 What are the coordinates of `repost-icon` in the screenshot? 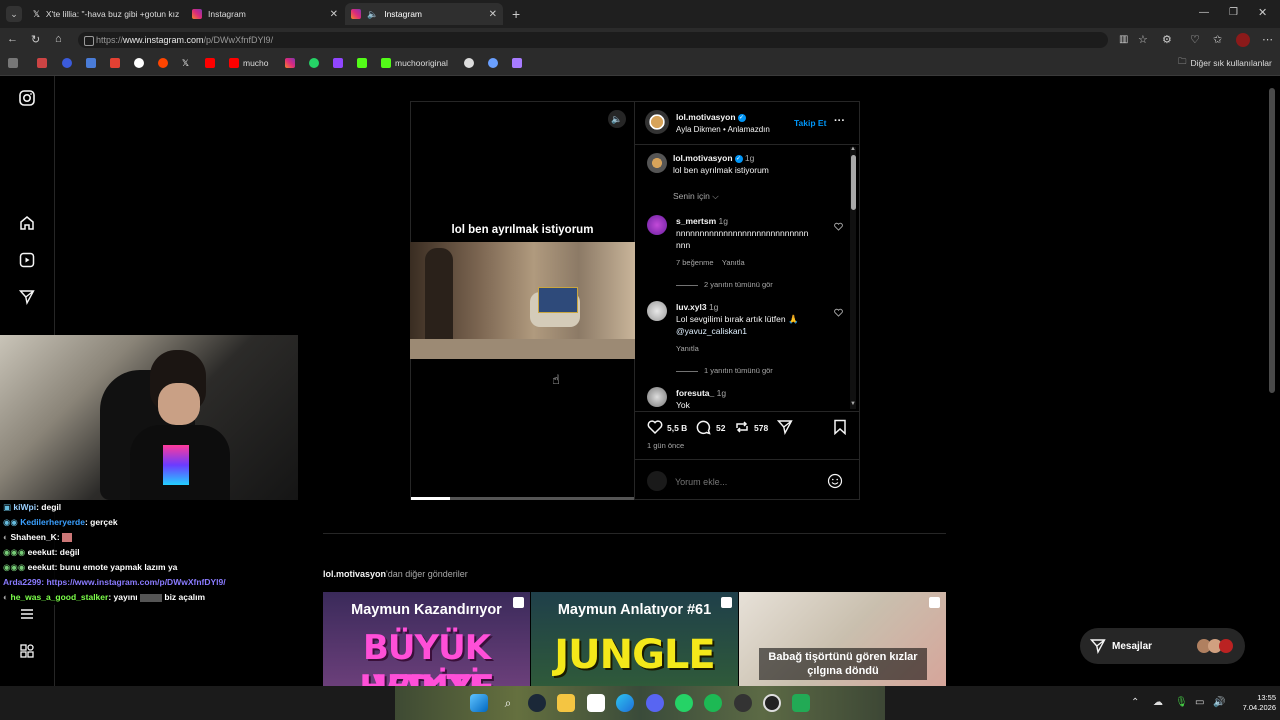 It's located at (742, 429).